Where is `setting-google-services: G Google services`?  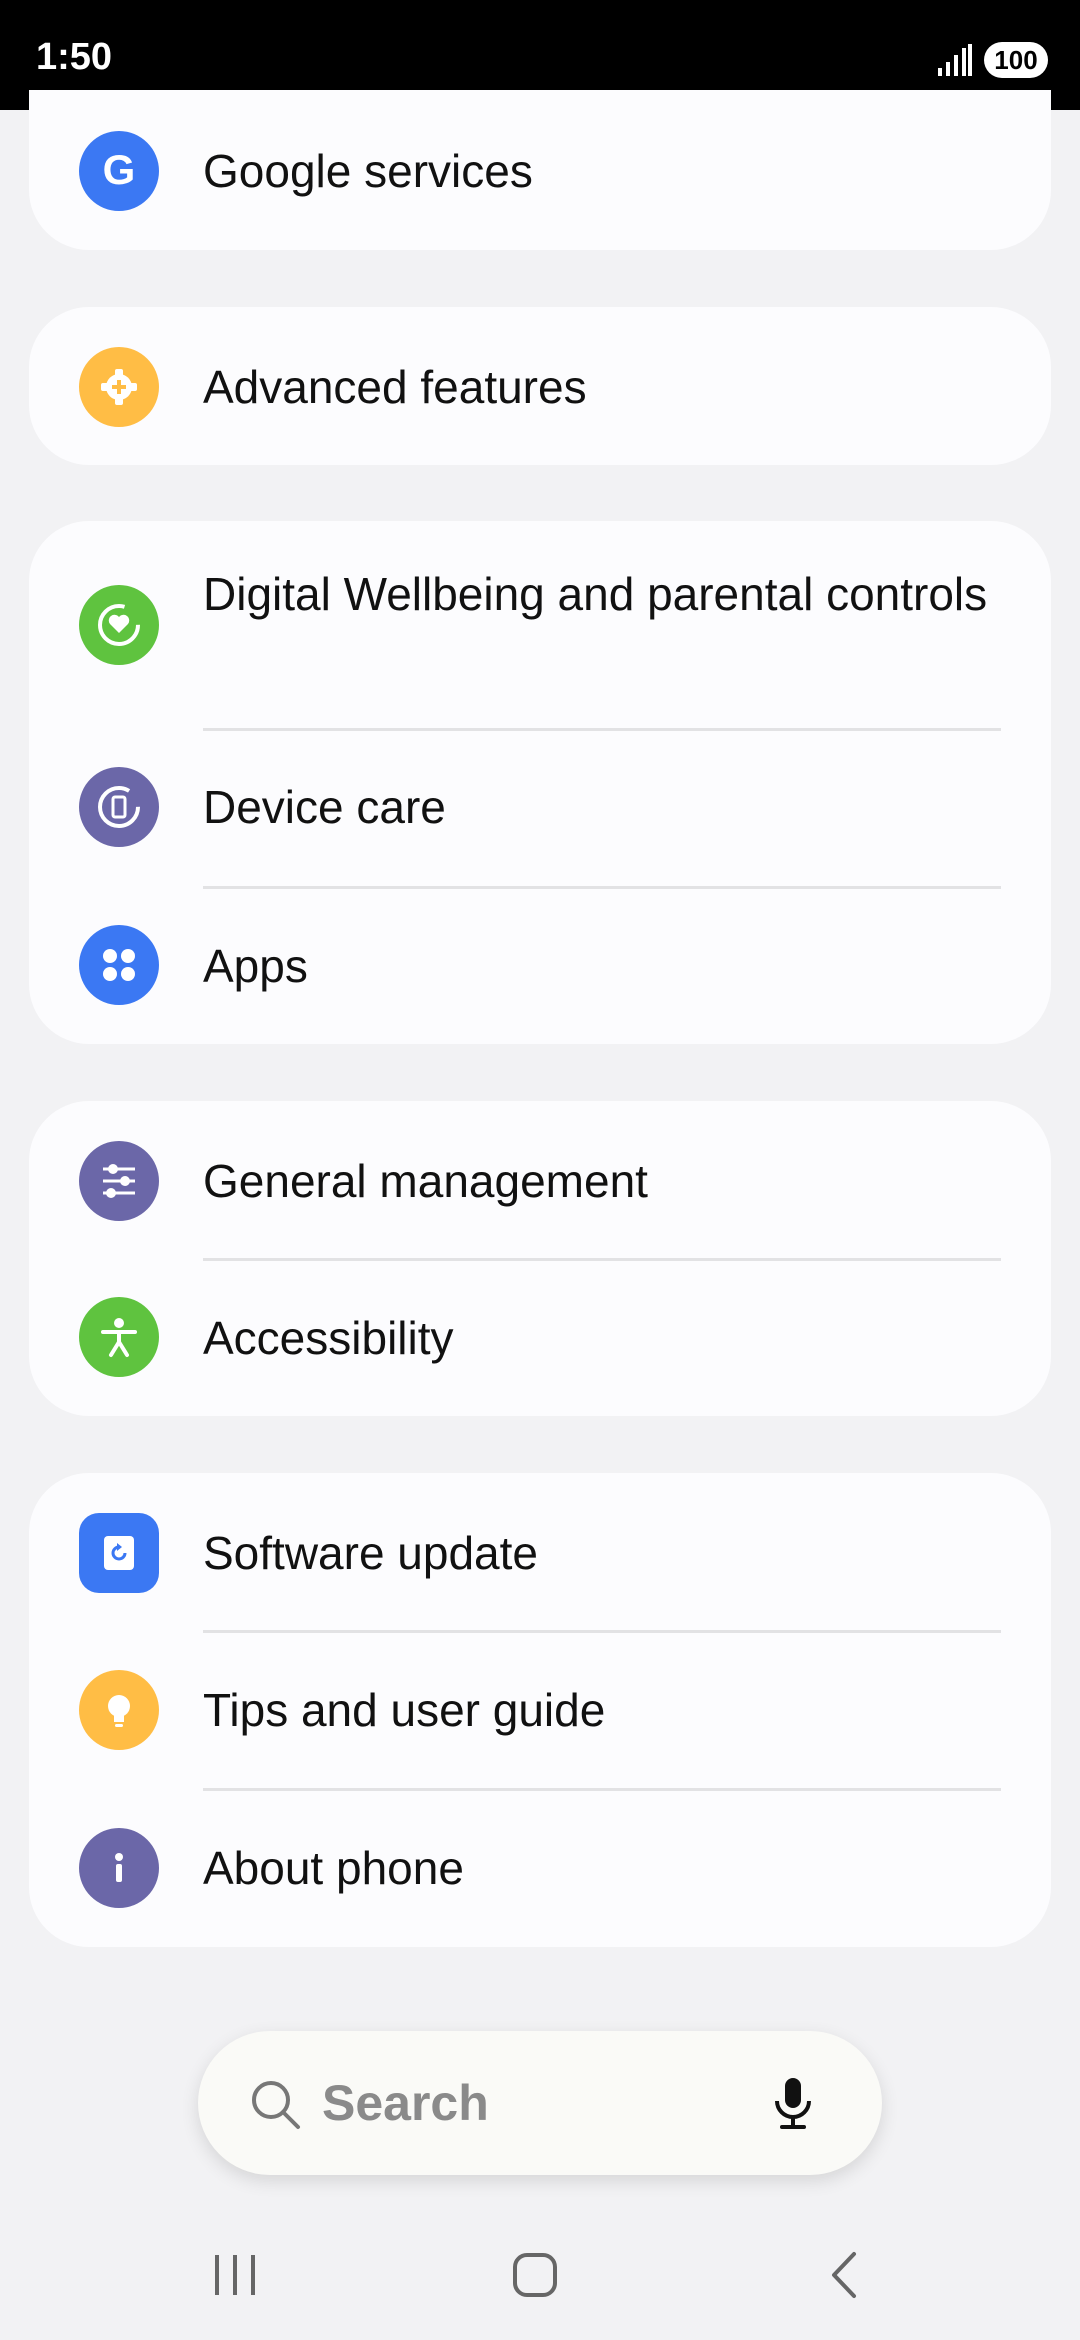 setting-google-services: G Google services is located at coordinates (540, 170).